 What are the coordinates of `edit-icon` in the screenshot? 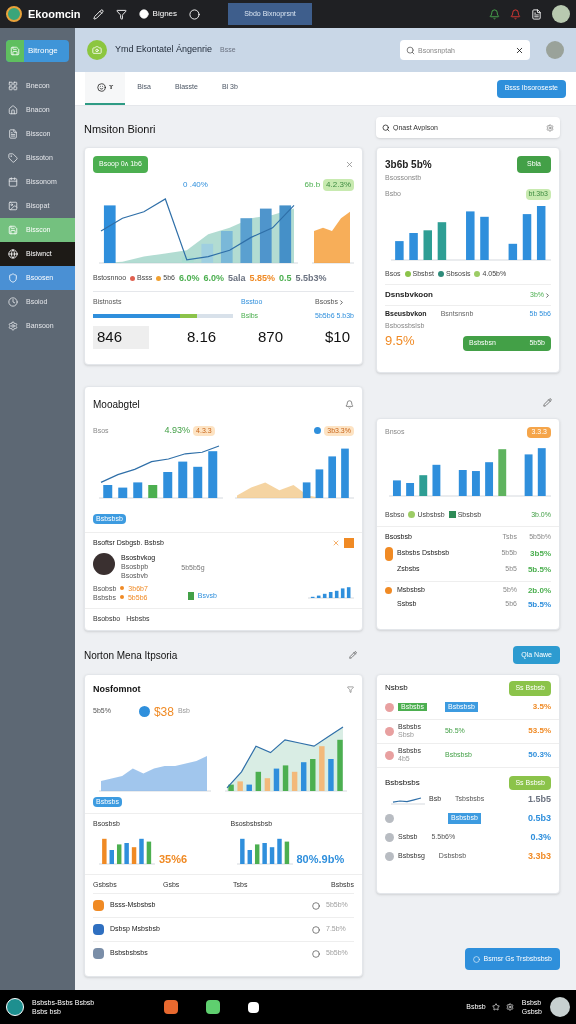 It's located at (353, 655).